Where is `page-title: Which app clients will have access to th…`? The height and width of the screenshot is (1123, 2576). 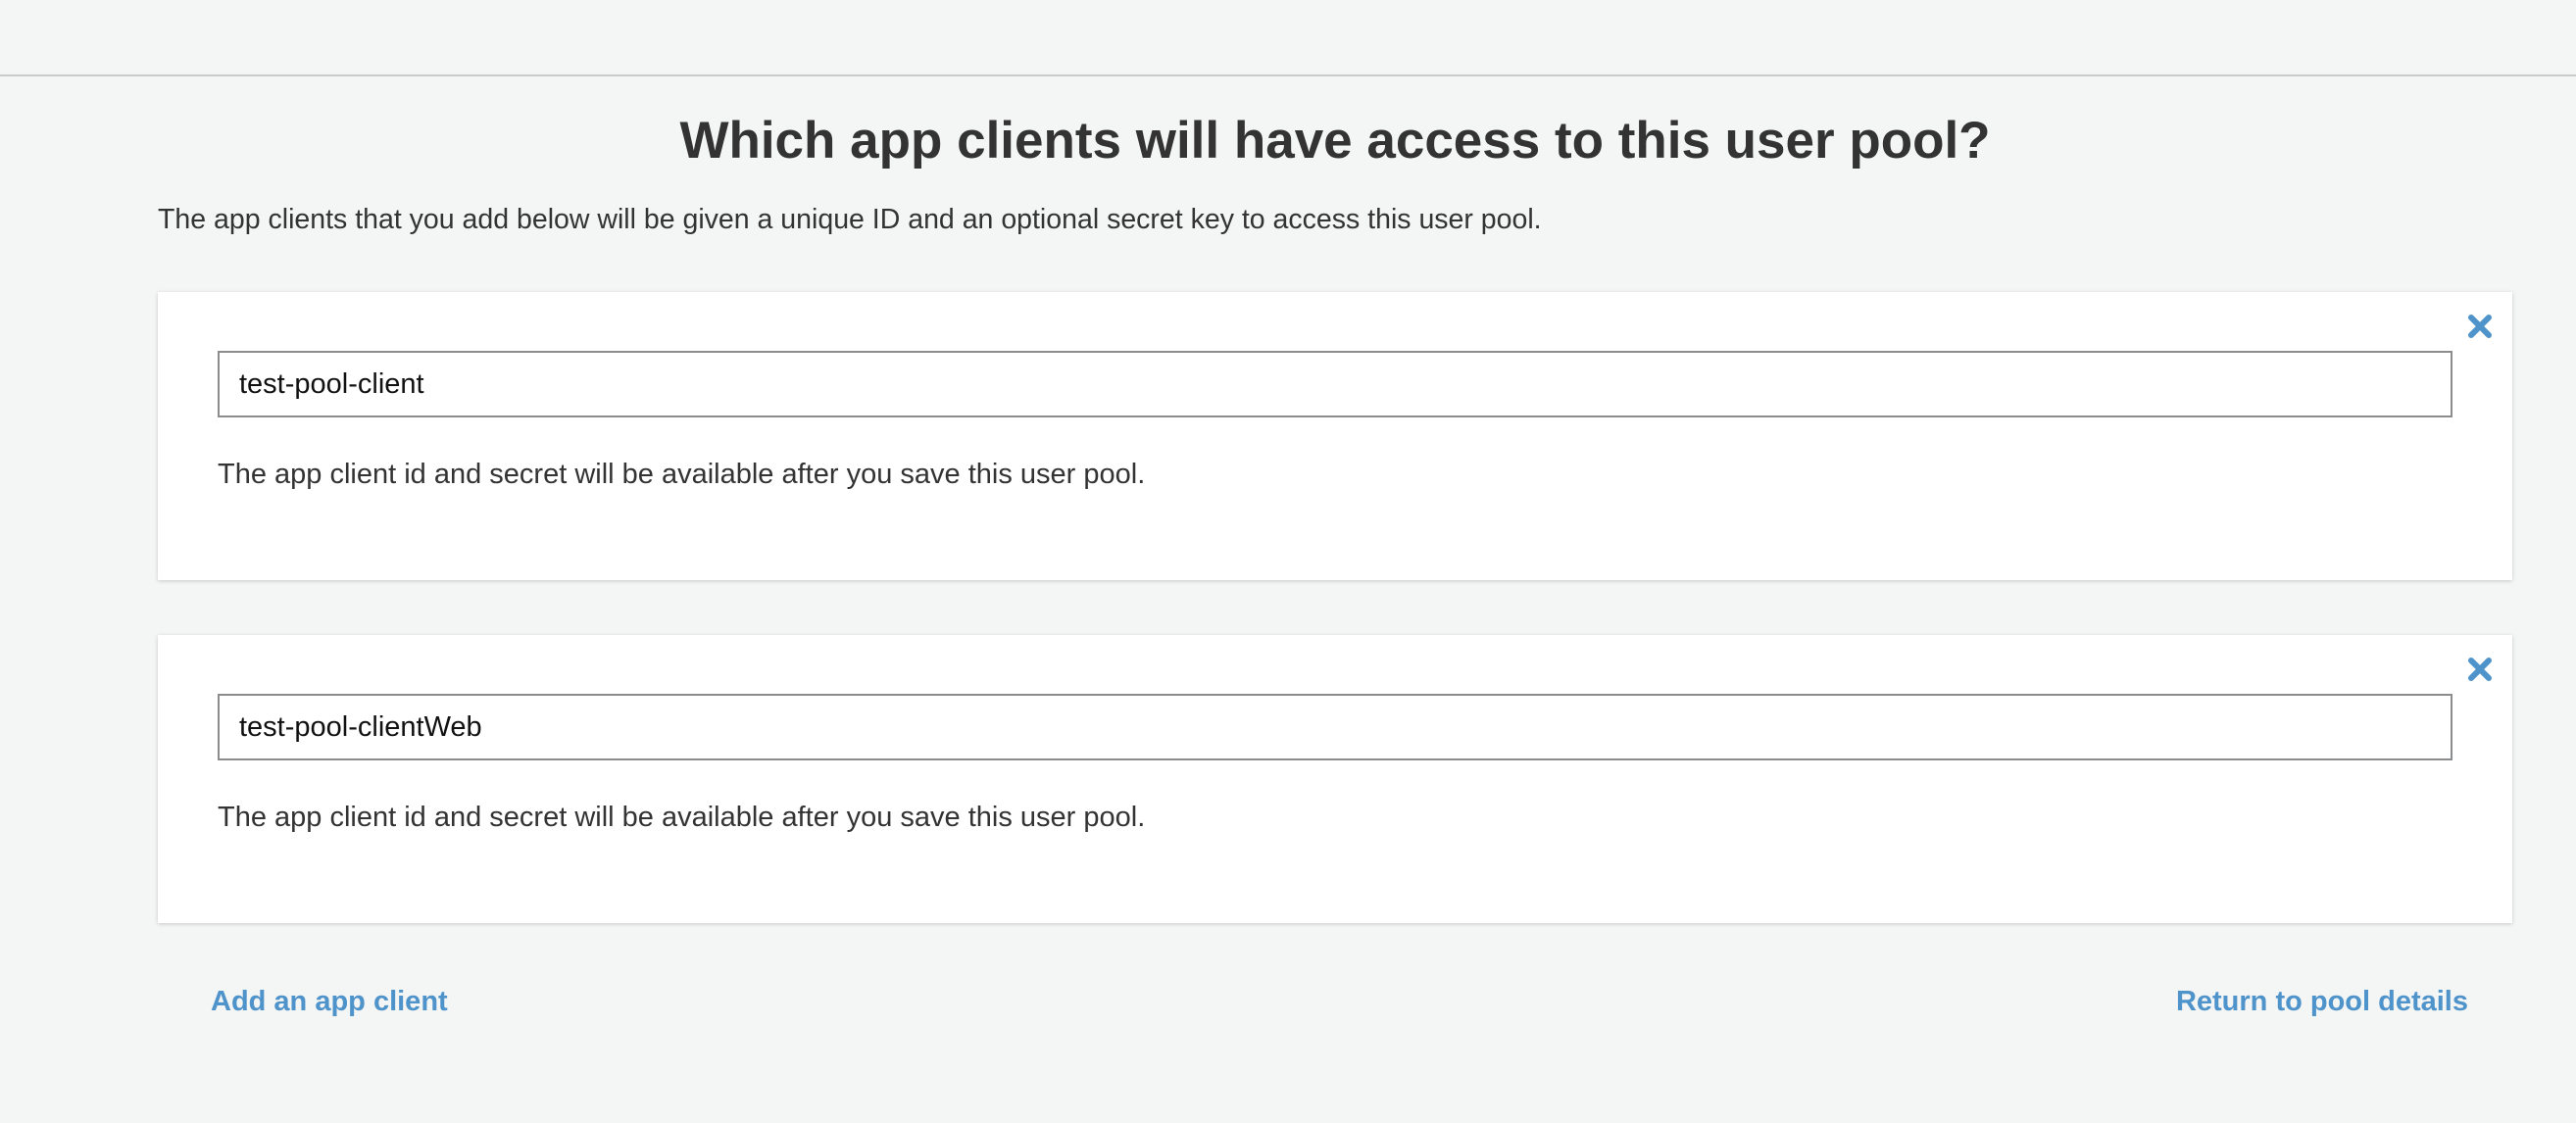 page-title: Which app clients will have access to th… is located at coordinates (1335, 141).